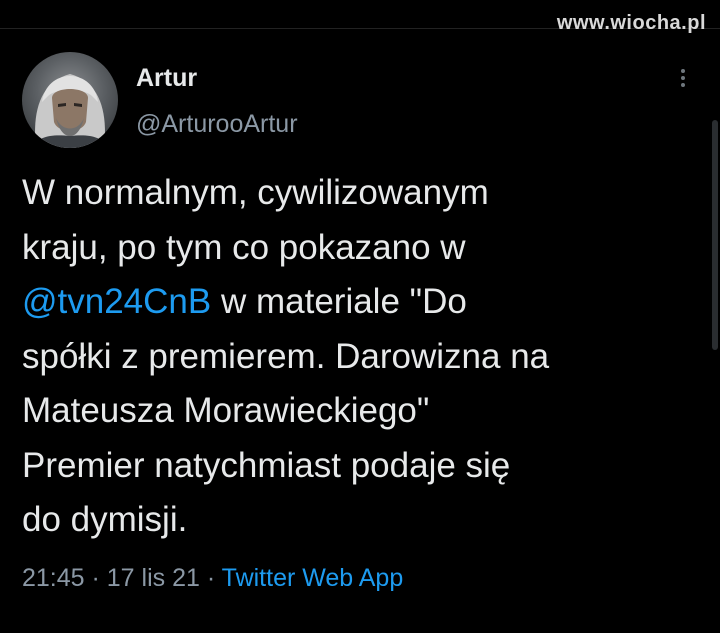 This screenshot has width=720, height=633. What do you see at coordinates (105, 519) in the screenshot?
I see `tweet-line: do dymisji.` at bounding box center [105, 519].